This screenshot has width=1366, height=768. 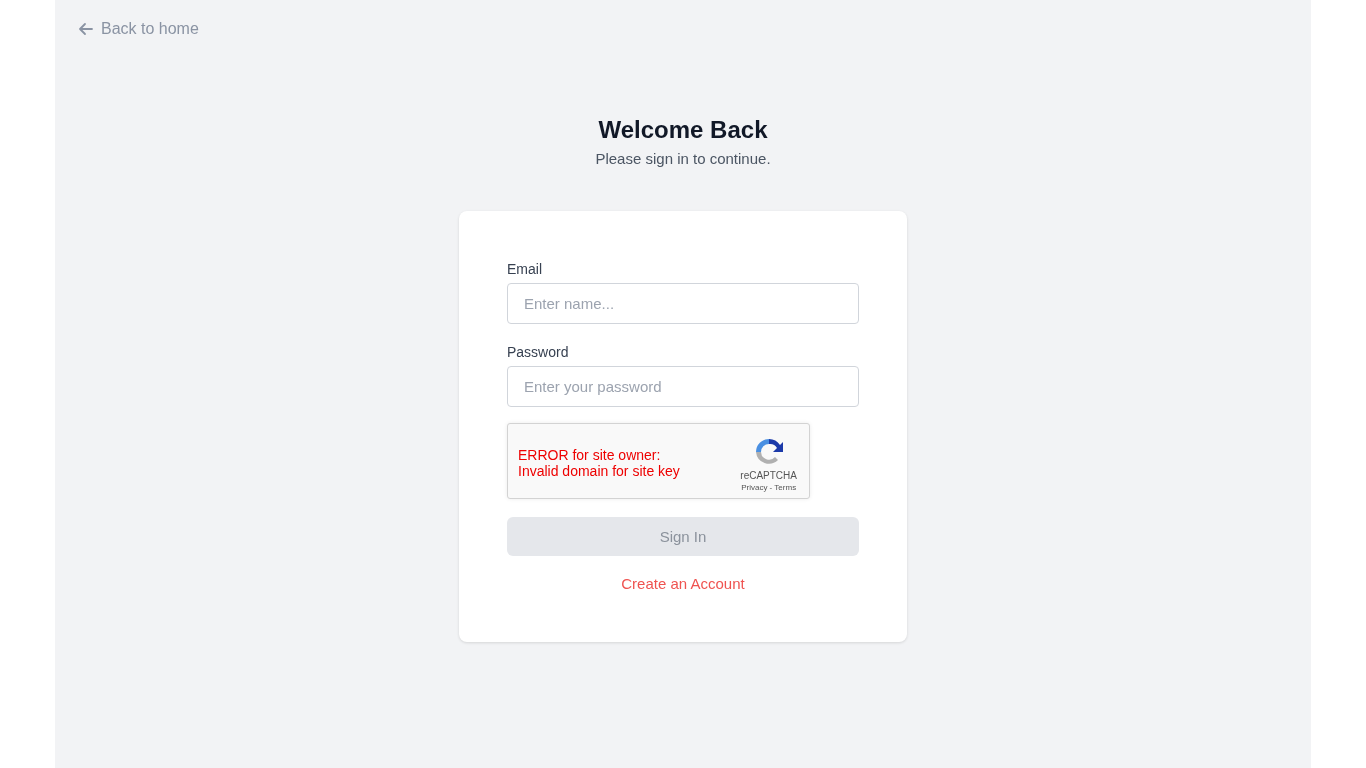 What do you see at coordinates (683, 130) in the screenshot?
I see `page-title: Welcome Back` at bounding box center [683, 130].